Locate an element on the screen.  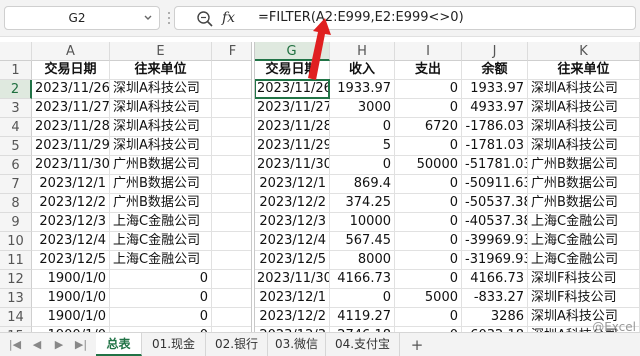
cell: 10000 is located at coordinates (362, 222).